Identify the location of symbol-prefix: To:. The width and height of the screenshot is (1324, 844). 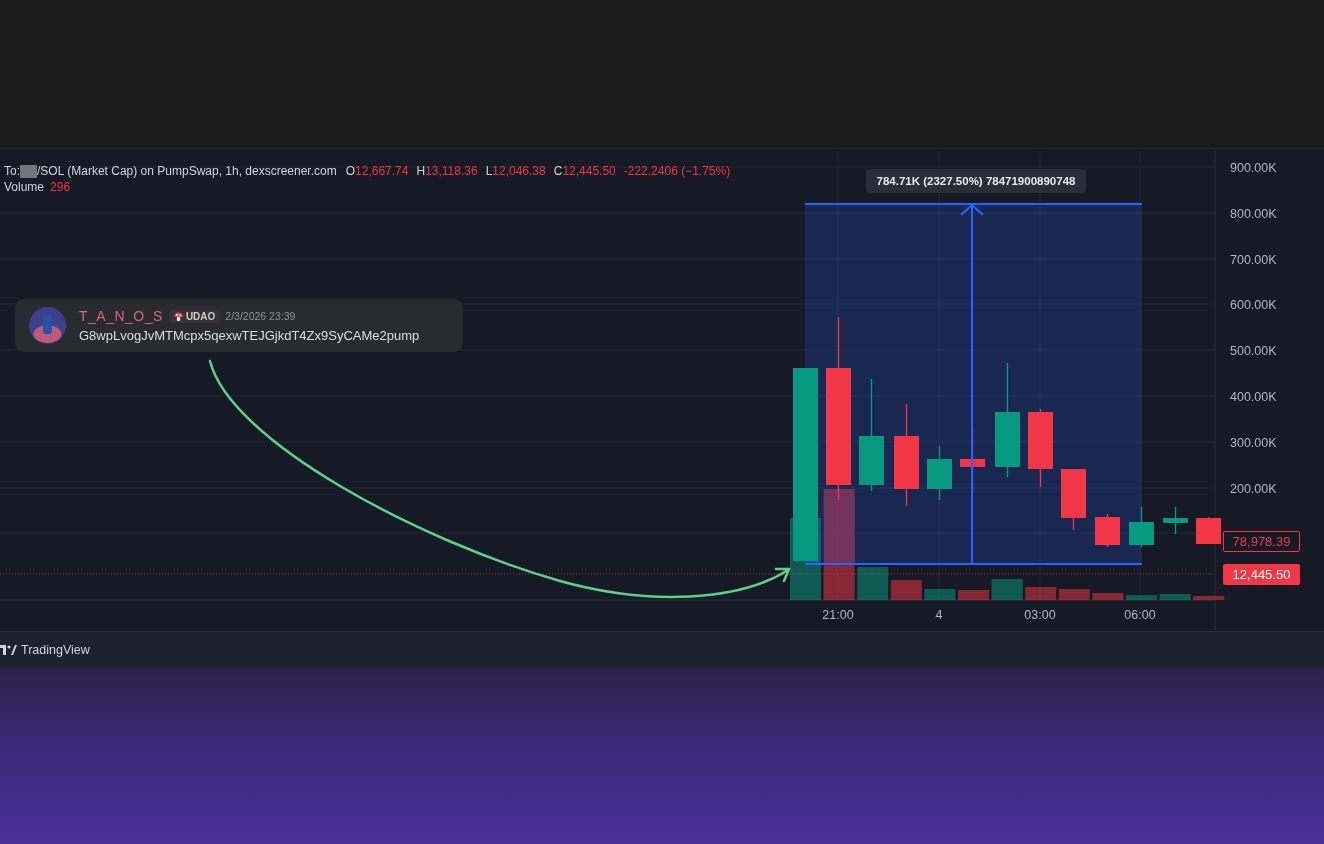
(12, 171).